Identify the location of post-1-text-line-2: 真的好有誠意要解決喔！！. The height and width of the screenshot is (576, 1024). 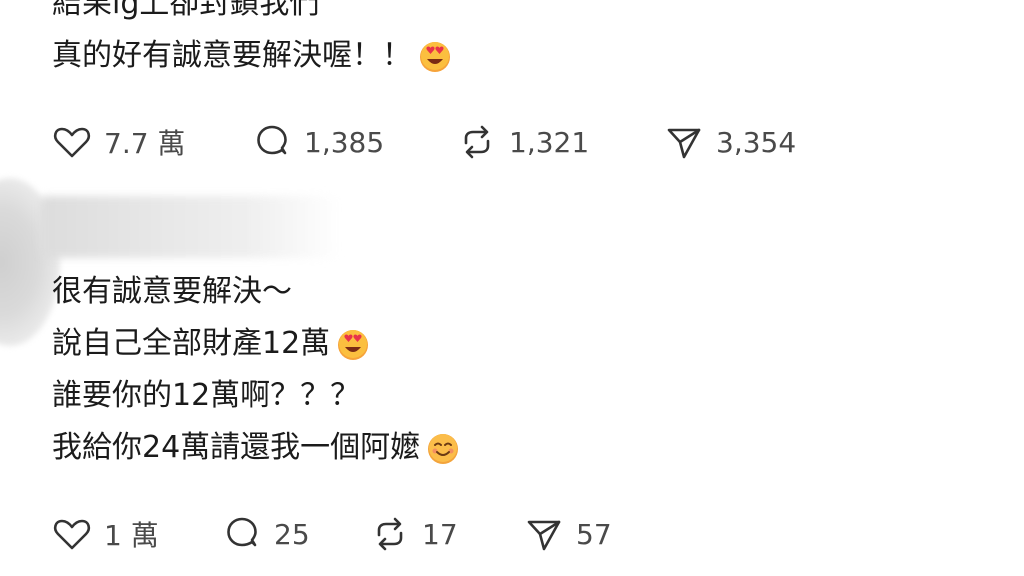
(252, 56).